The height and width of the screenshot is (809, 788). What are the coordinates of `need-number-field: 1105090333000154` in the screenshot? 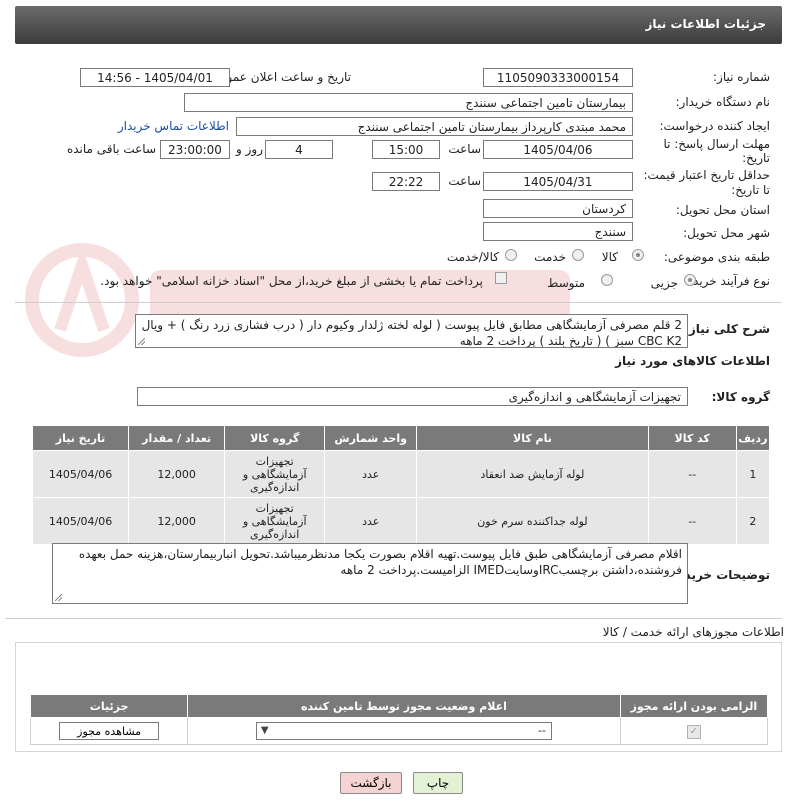 It's located at (558, 77).